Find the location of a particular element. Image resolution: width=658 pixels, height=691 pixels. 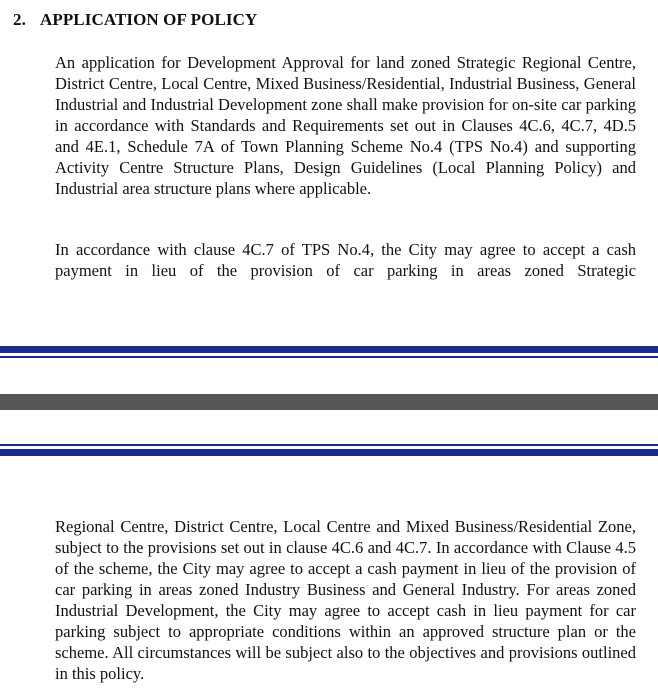

page-break-top-thick-rule is located at coordinates (329, 349).